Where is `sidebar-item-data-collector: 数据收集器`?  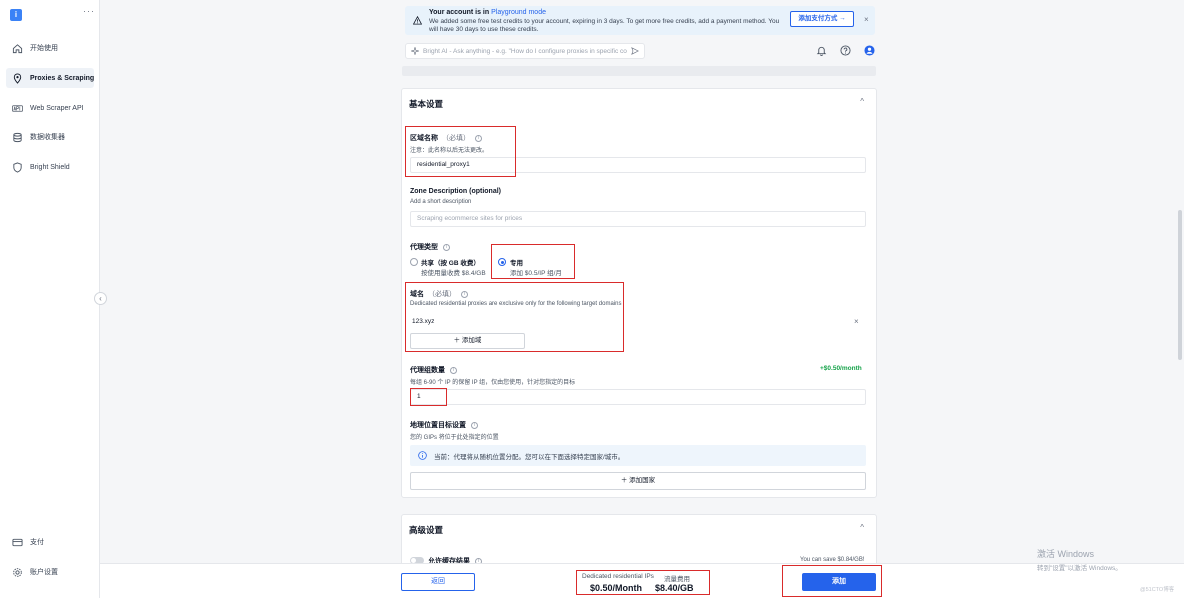 sidebar-item-data-collector: 数据收集器 is located at coordinates (50, 137).